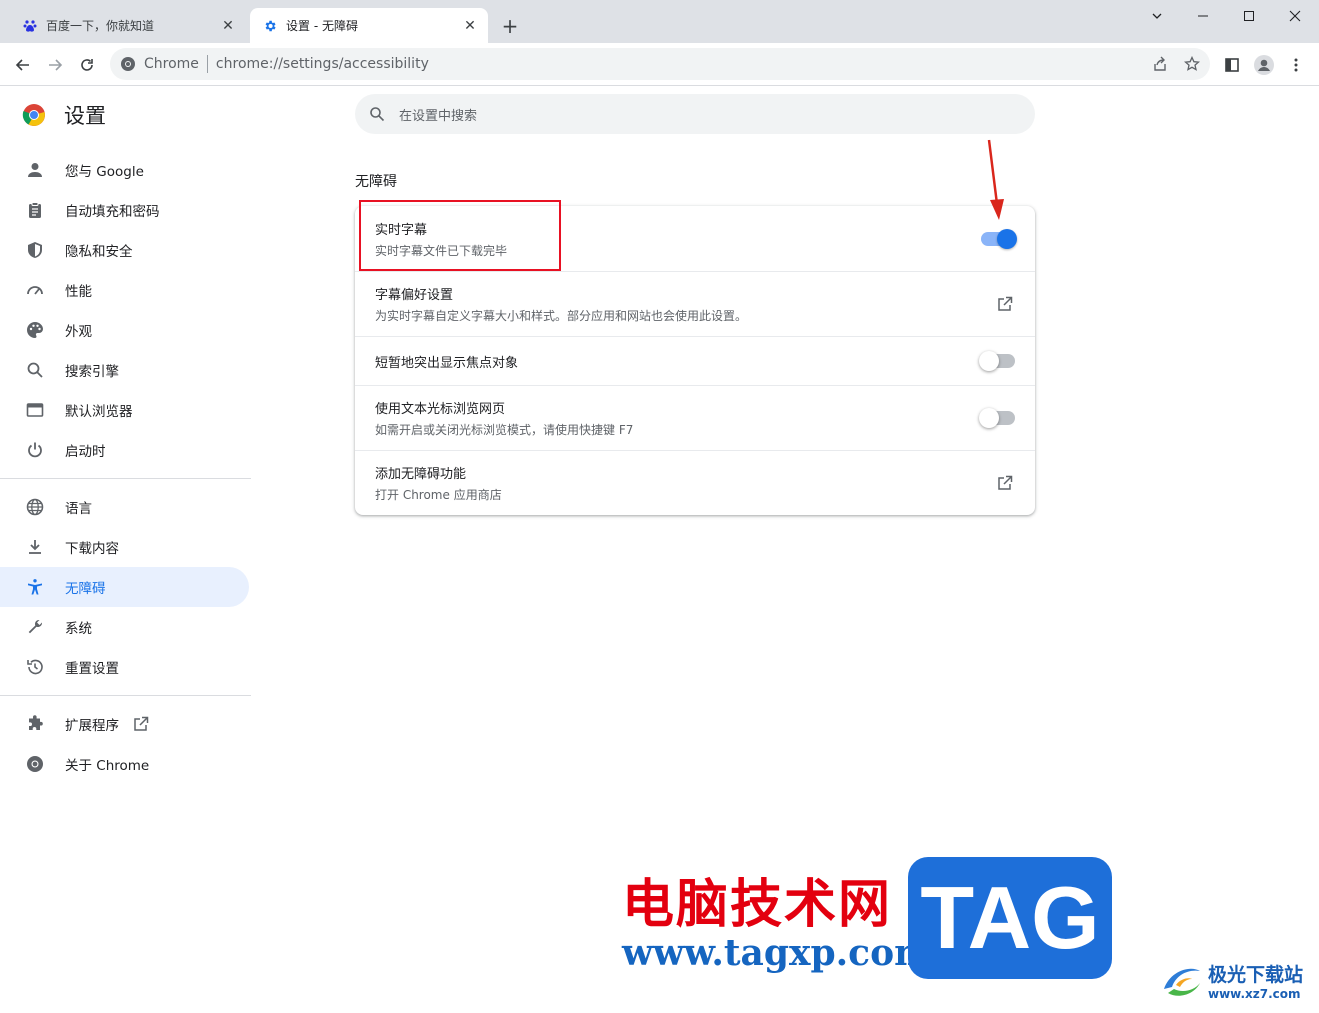 This screenshot has width=1319, height=1013. I want to click on speedometer-icon, so click(35, 290).